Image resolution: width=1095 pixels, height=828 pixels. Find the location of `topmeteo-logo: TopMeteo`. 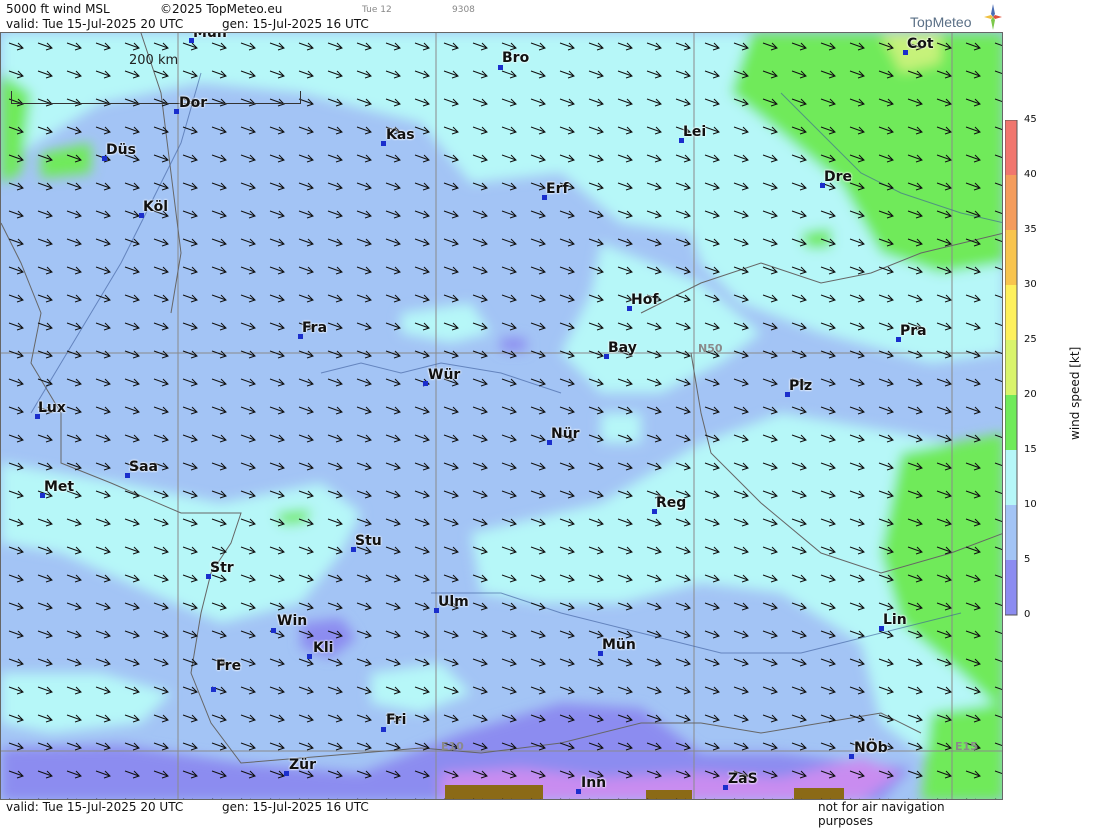

topmeteo-logo: TopMeteo is located at coordinates (954, 17).